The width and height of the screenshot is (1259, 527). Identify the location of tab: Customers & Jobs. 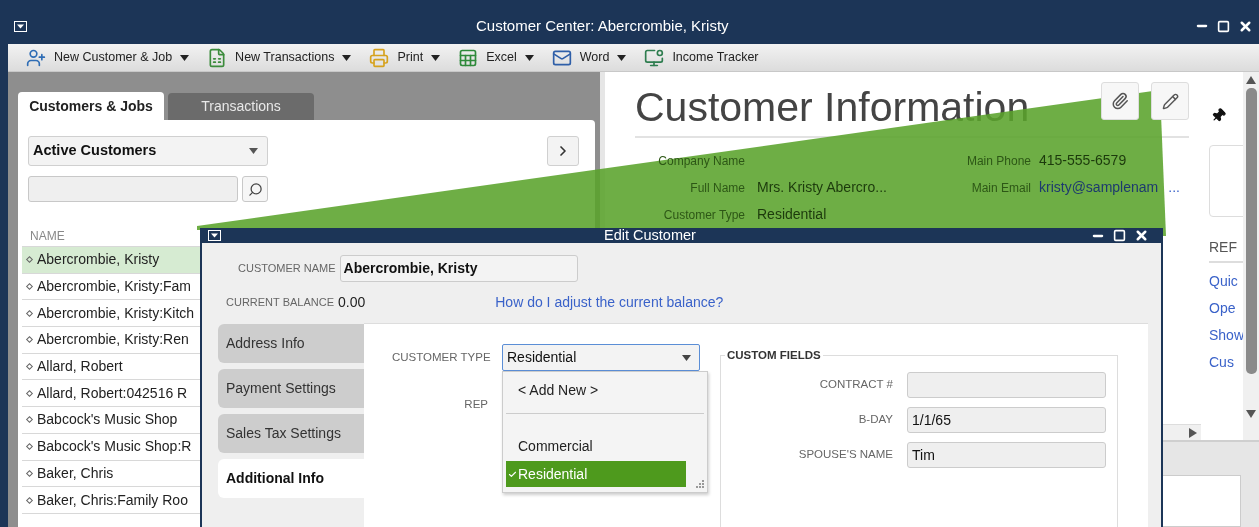
(91, 106).